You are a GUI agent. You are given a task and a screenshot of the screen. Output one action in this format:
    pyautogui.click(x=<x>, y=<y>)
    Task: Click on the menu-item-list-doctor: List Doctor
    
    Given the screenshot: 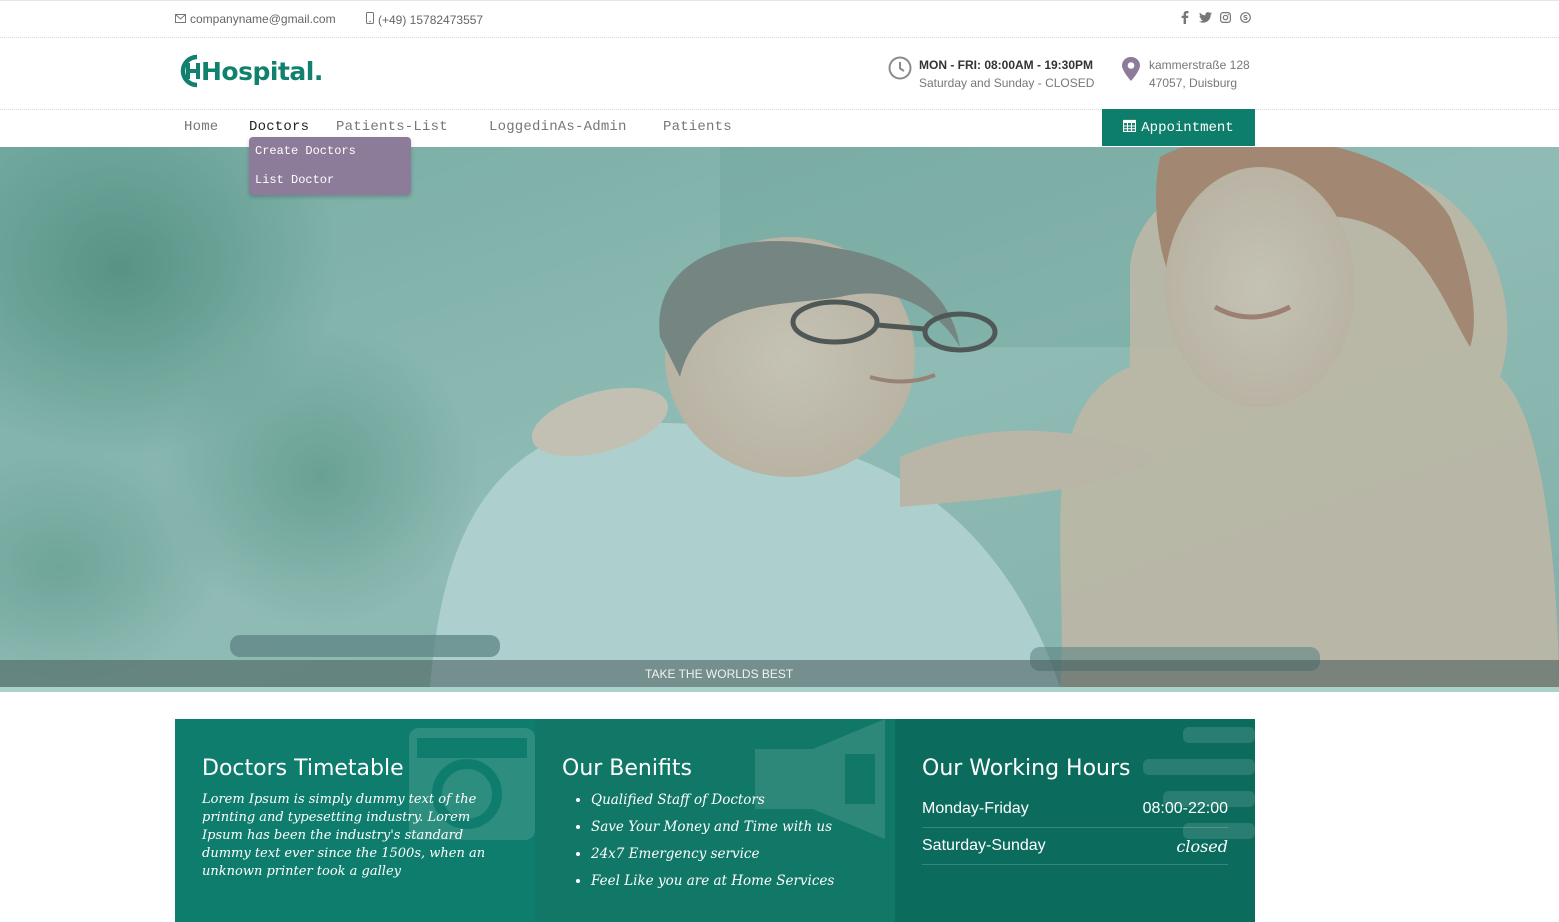 What is the action you would take?
    pyautogui.click(x=294, y=180)
    